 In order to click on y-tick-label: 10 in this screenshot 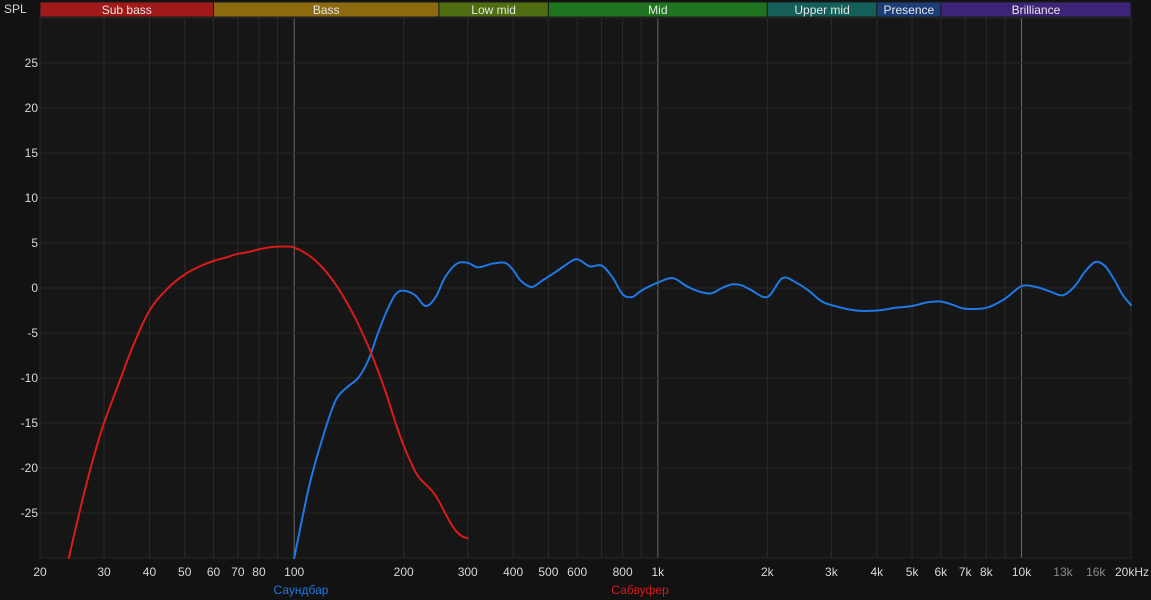, I will do `click(32, 198)`.